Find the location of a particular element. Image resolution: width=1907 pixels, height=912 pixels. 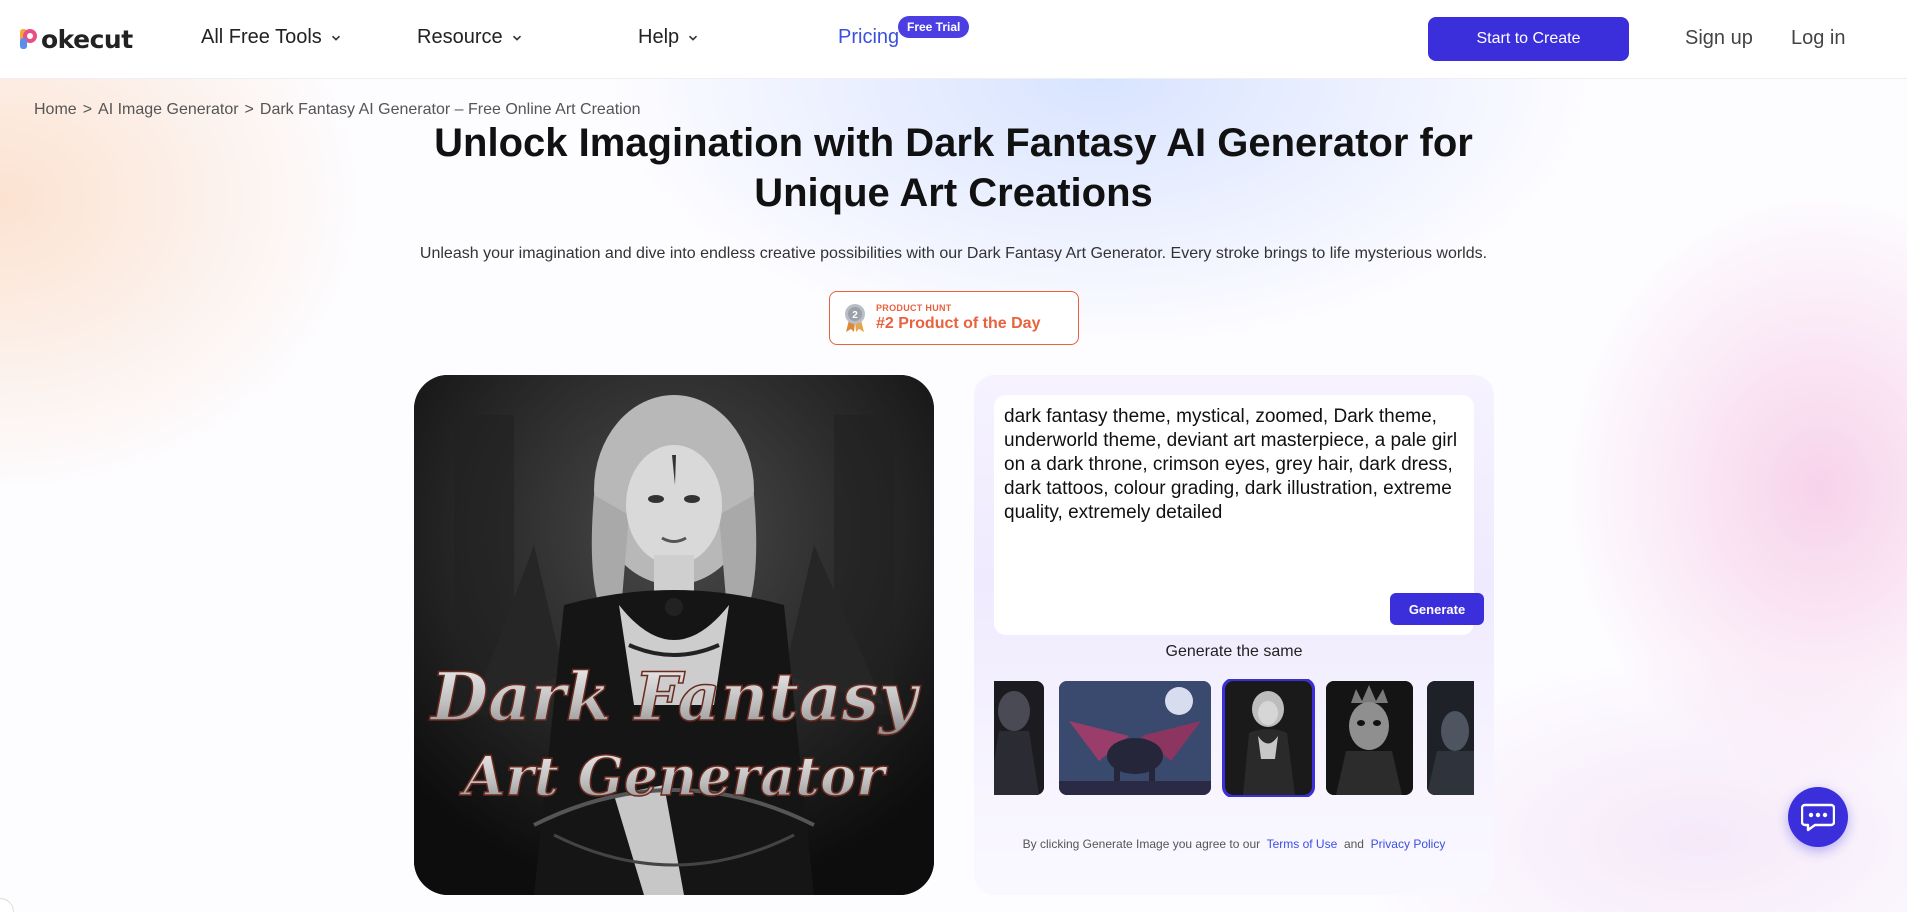

breadcrumb-ai-image-generator: AI Image Generator is located at coordinates (168, 110).